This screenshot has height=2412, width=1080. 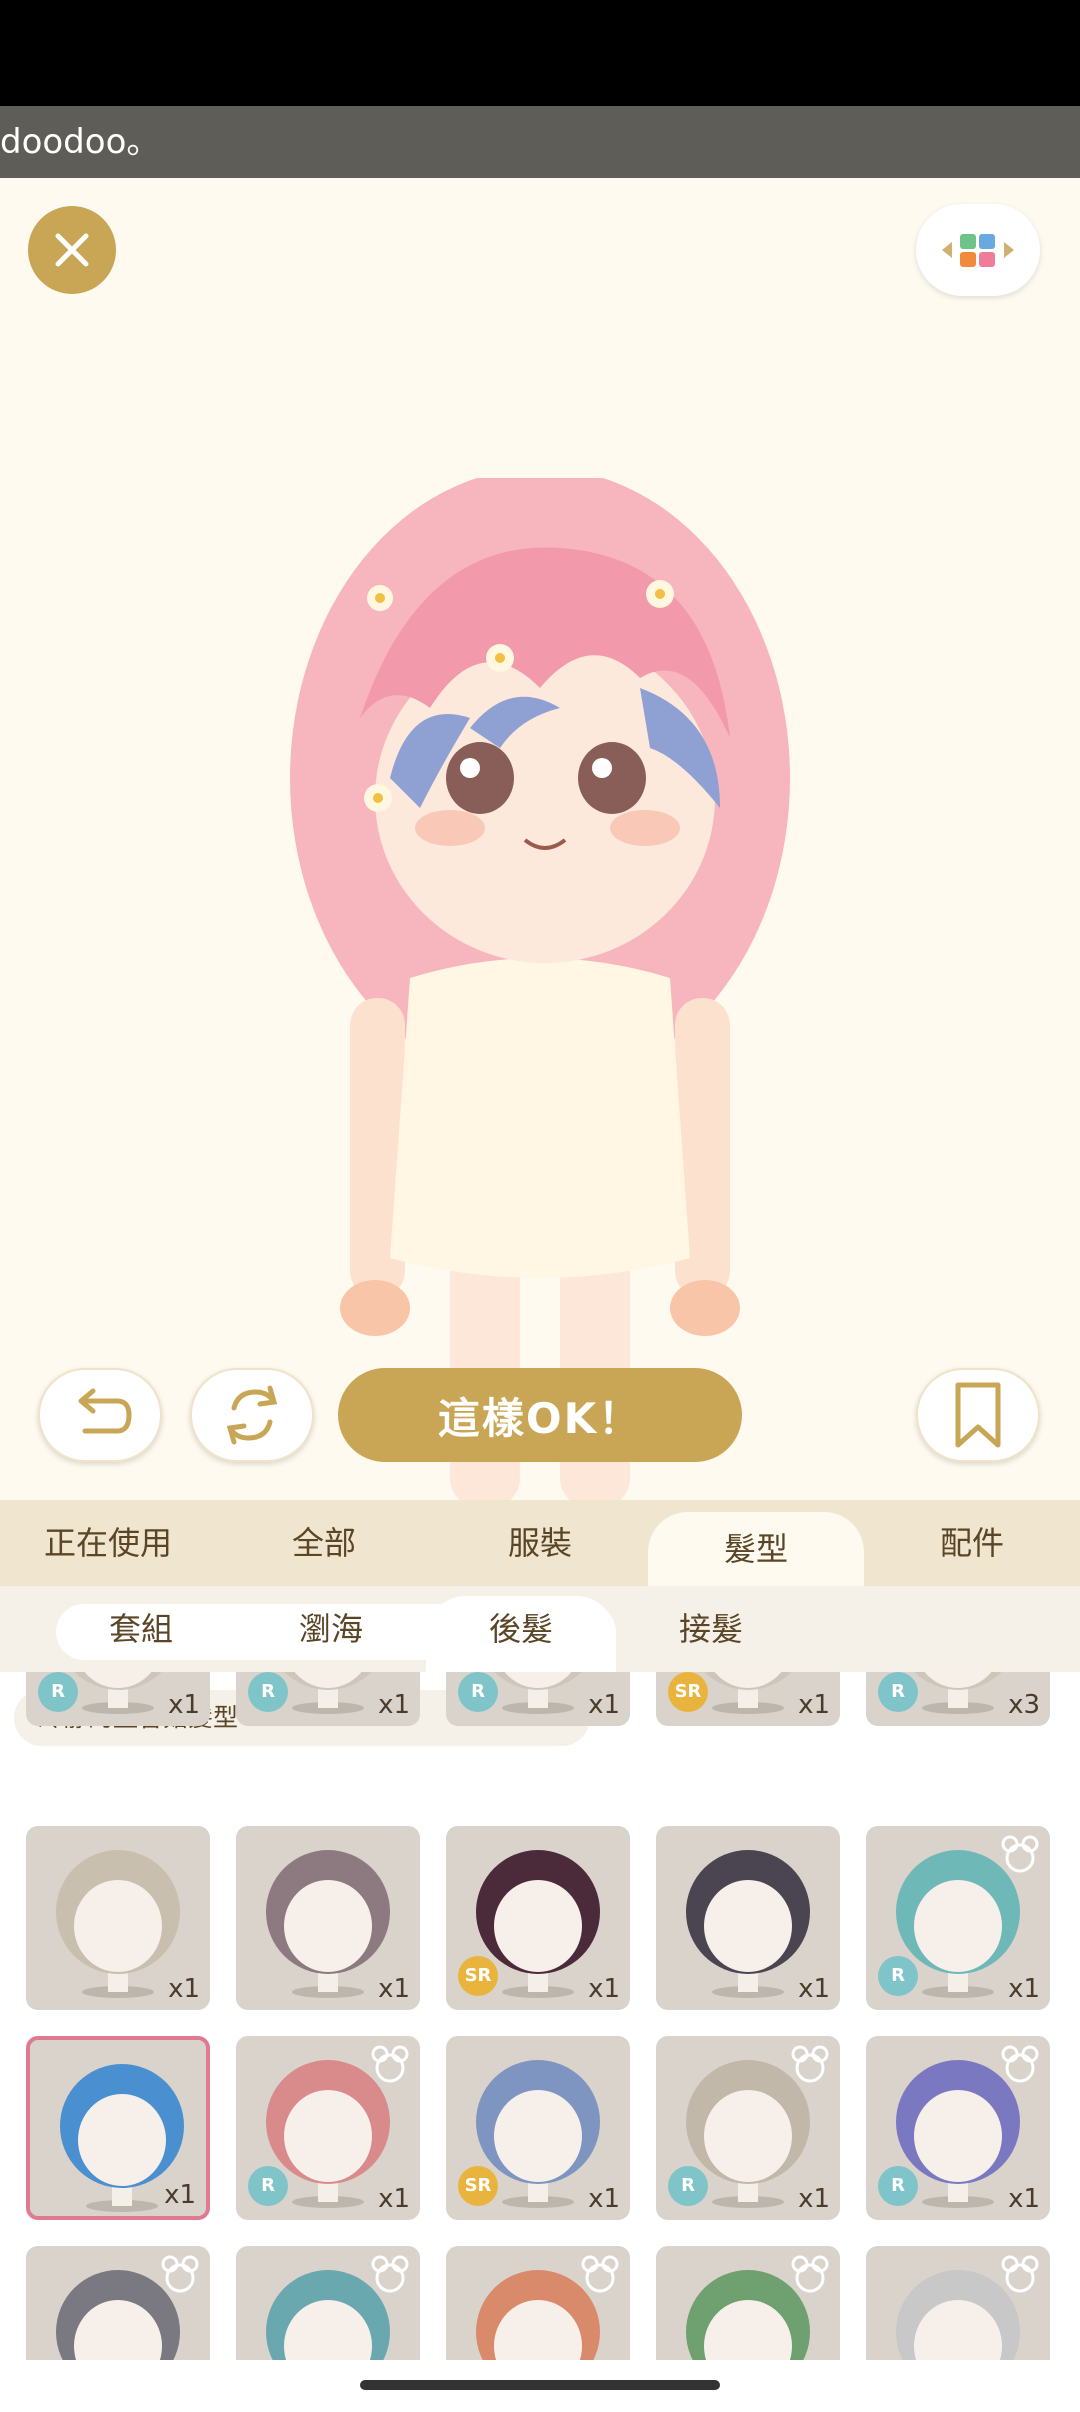 I want to click on tab-hairstyle: 髮型, so click(x=756, y=1549).